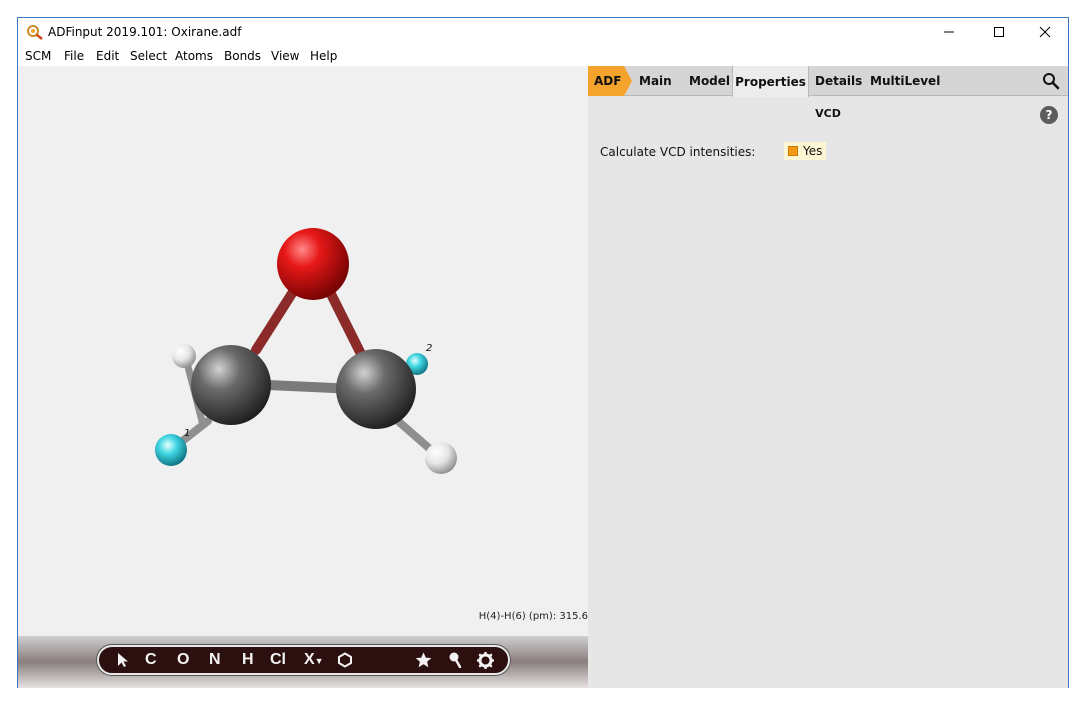 The width and height of the screenshot is (1090, 710). What do you see at coordinates (1049, 115) in the screenshot?
I see `help-button: ?` at bounding box center [1049, 115].